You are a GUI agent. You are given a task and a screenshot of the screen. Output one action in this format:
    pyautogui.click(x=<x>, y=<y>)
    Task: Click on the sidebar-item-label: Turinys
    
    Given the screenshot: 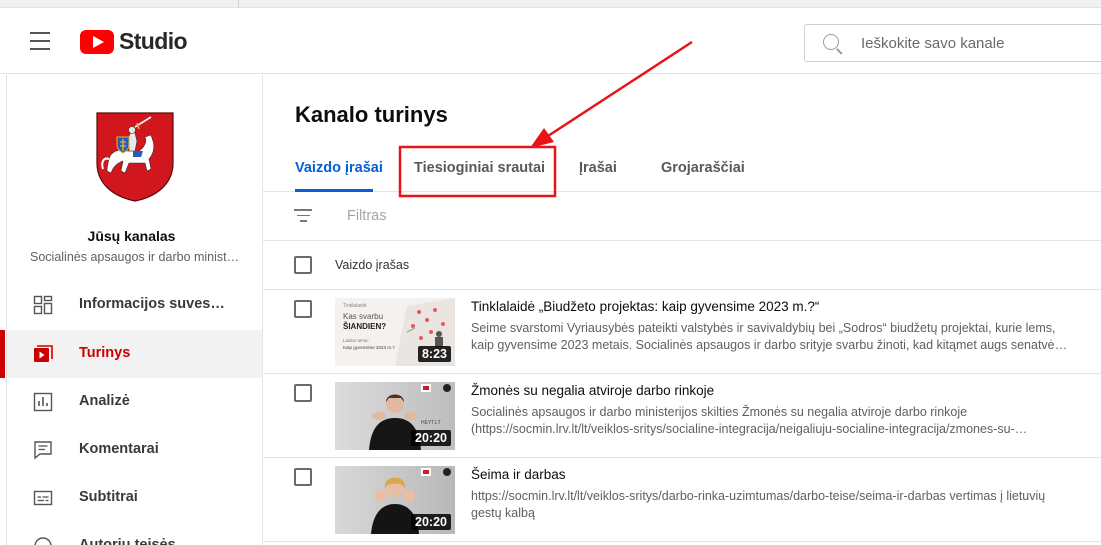 What is the action you would take?
    pyautogui.click(x=105, y=353)
    